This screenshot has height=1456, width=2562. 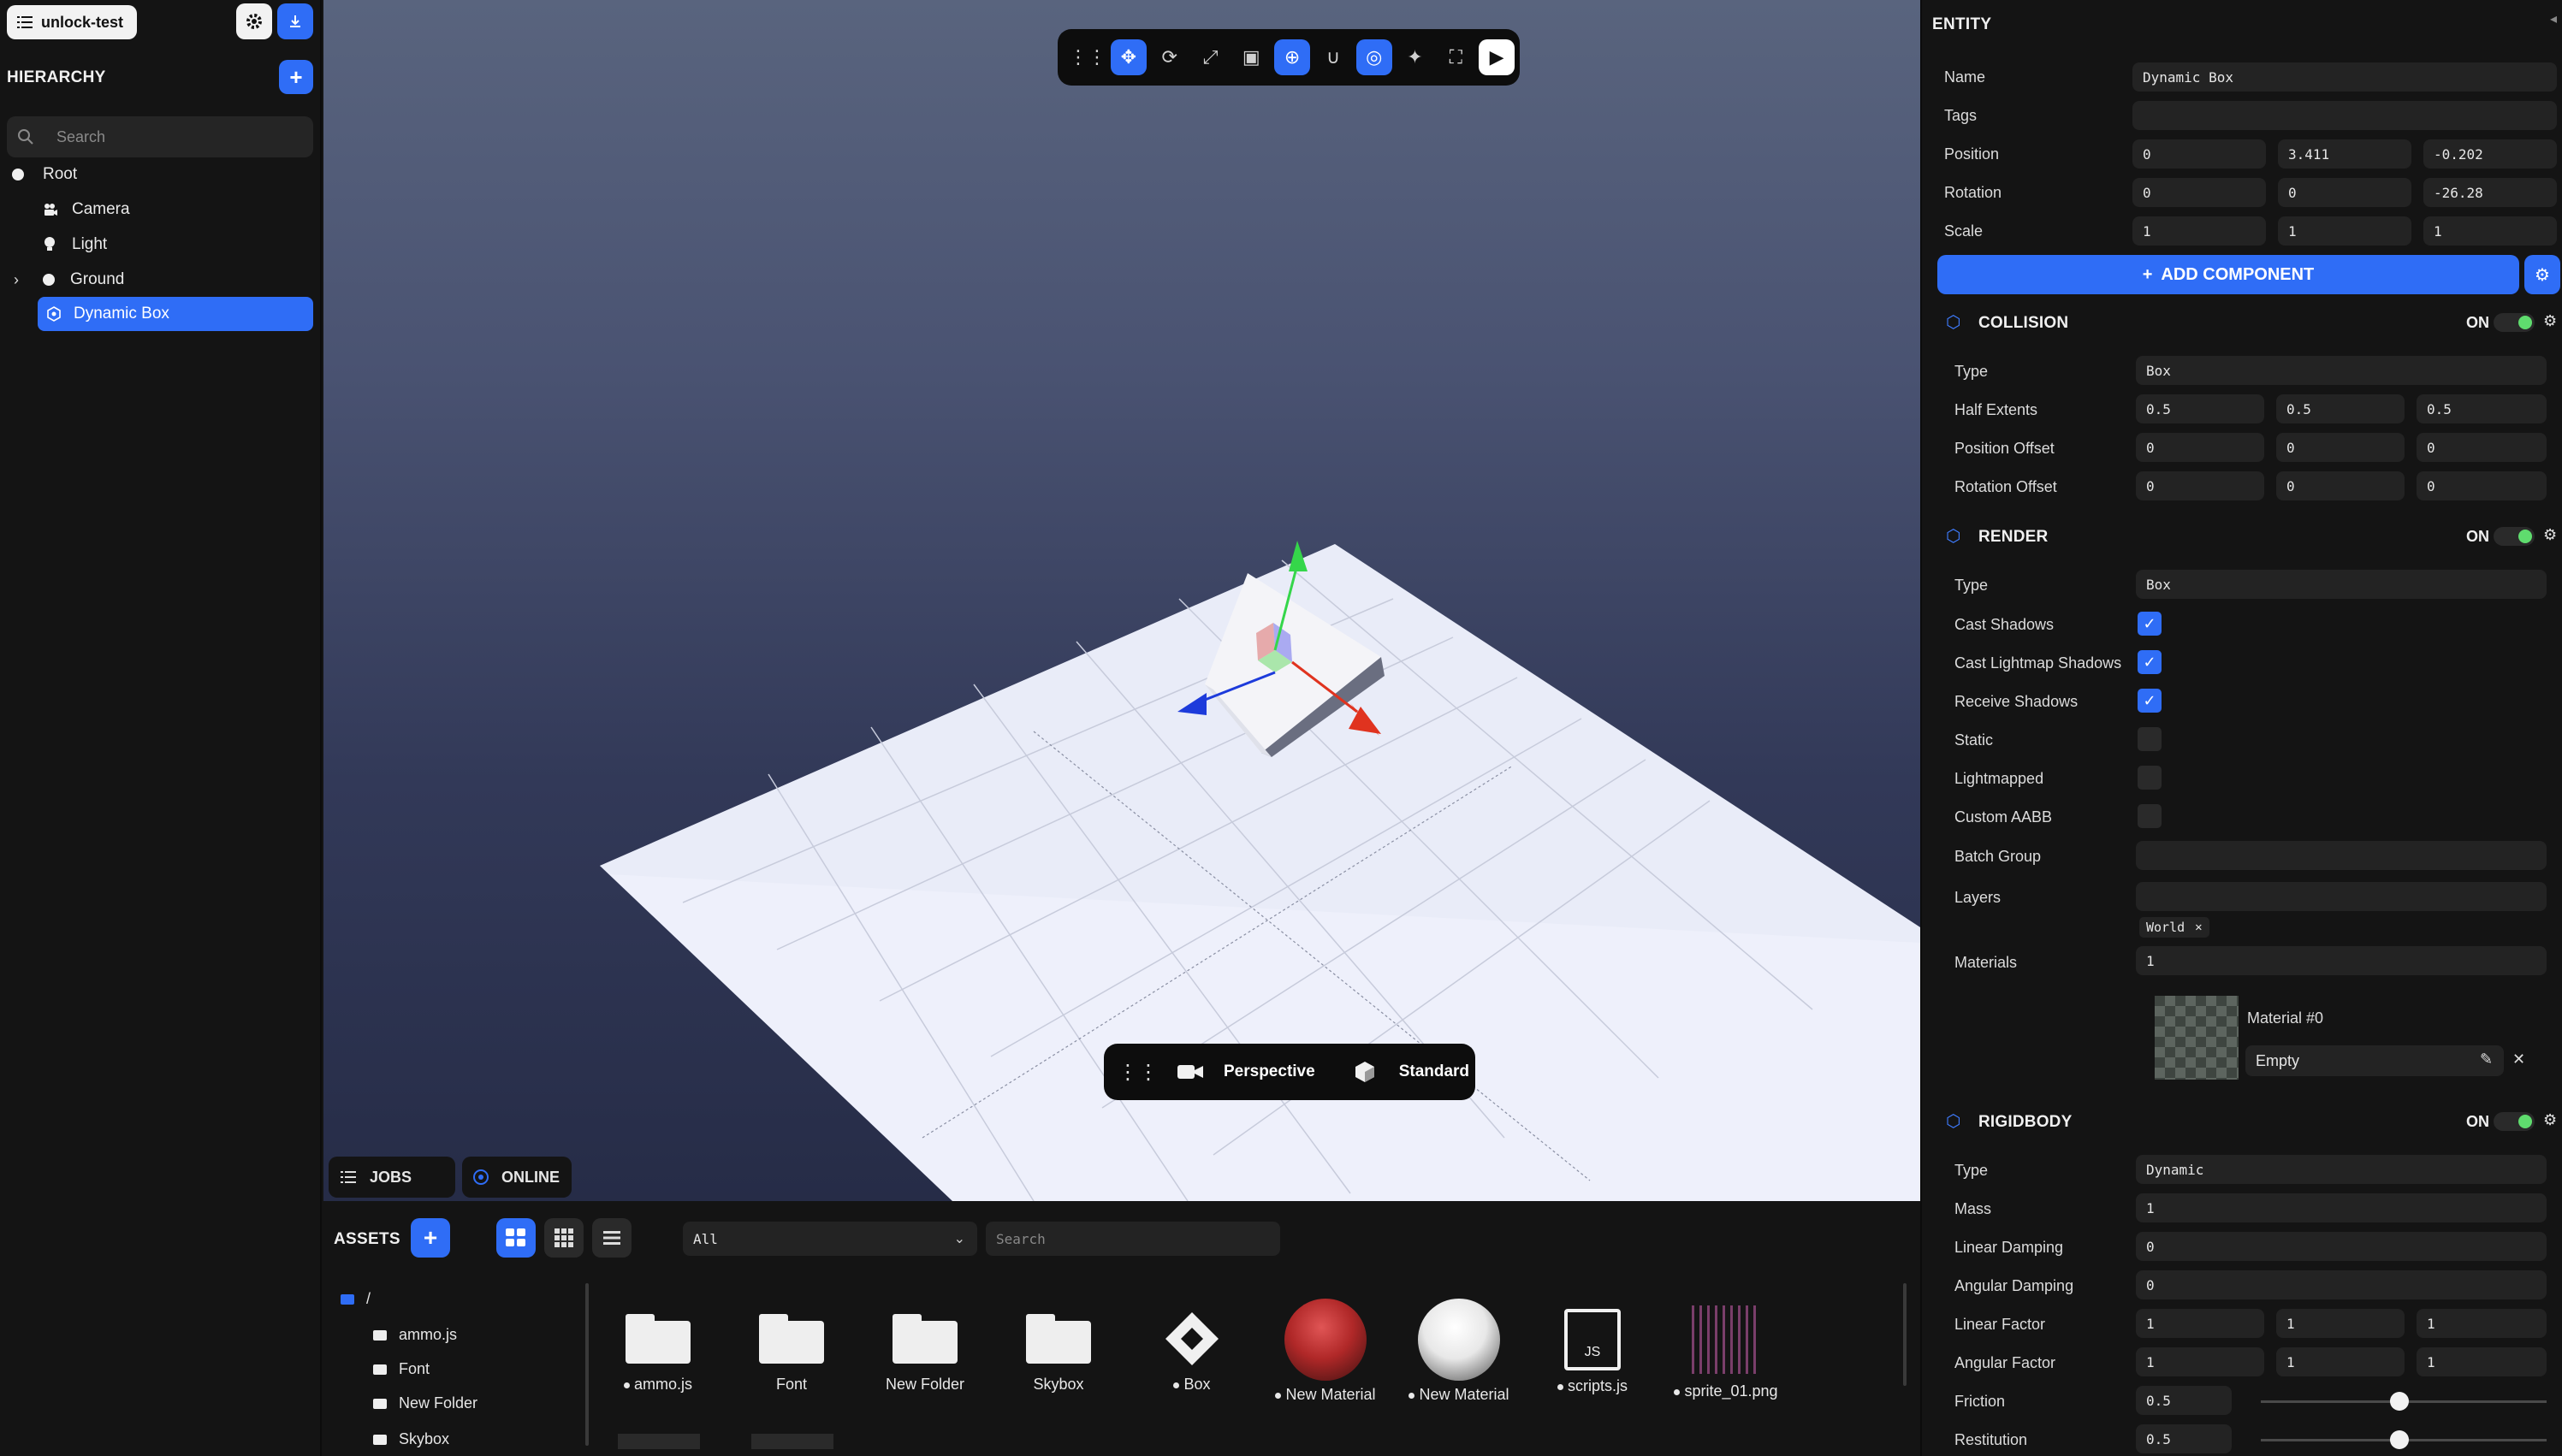 I want to click on asset-search-input: Search, so click(x=1133, y=1239).